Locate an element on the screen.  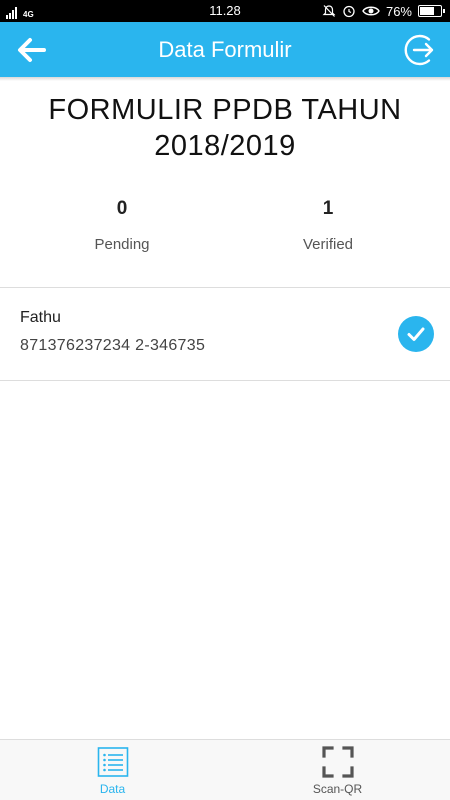
list-item: Fathu 871376237234 2-346735 is located at coordinates (225, 334).